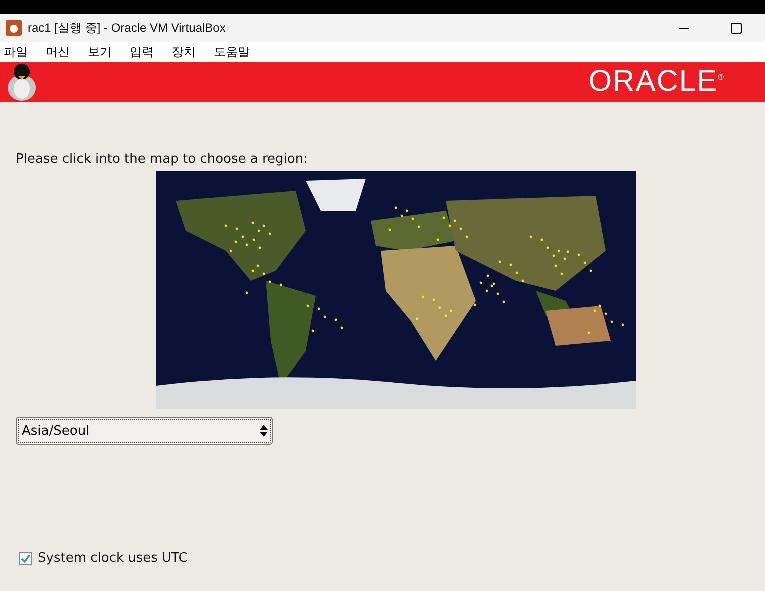  I want to click on map-prompt: Please click into the map to choose a region:, so click(162, 159).